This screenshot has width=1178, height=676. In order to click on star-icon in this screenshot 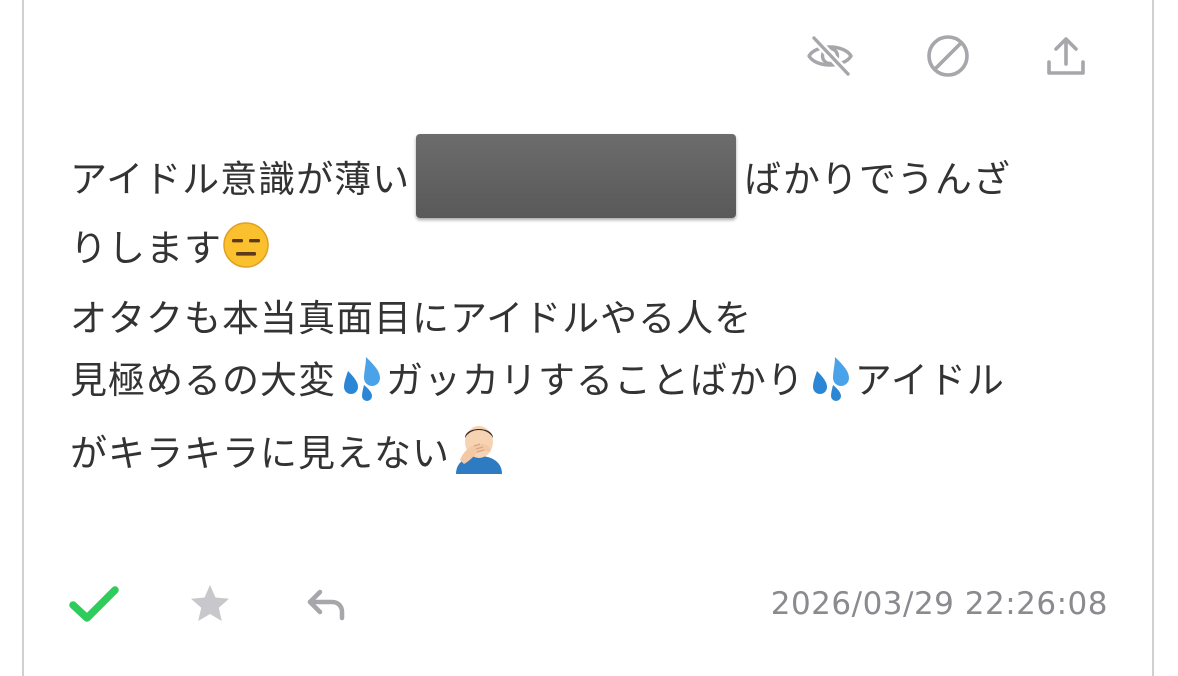, I will do `click(210, 604)`.